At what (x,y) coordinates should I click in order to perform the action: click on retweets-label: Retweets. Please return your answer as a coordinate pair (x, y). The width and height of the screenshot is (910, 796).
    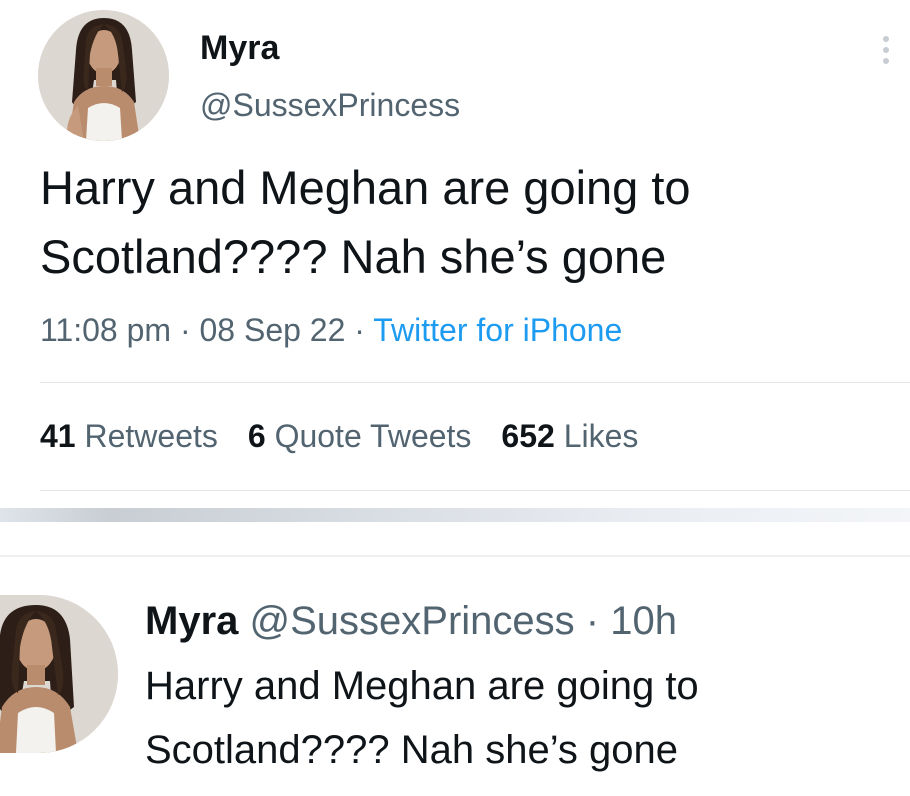
    Looking at the image, I should click on (151, 436).